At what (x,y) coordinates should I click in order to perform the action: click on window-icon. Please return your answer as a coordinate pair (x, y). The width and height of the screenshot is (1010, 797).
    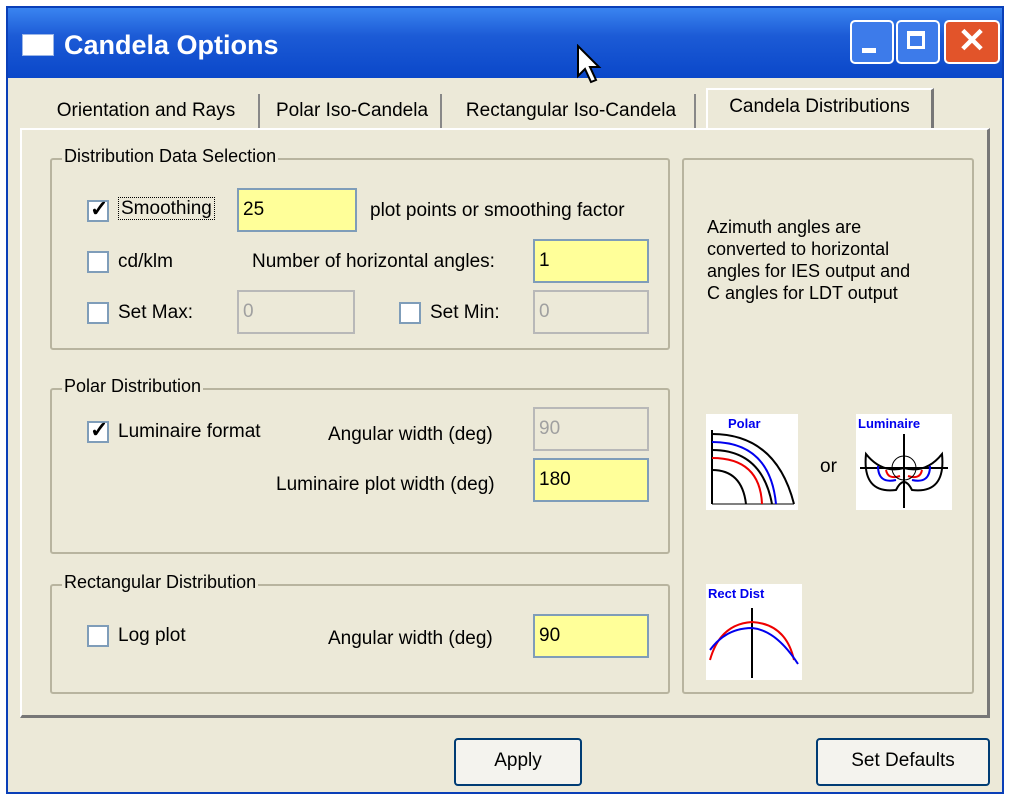
    Looking at the image, I should click on (38, 45).